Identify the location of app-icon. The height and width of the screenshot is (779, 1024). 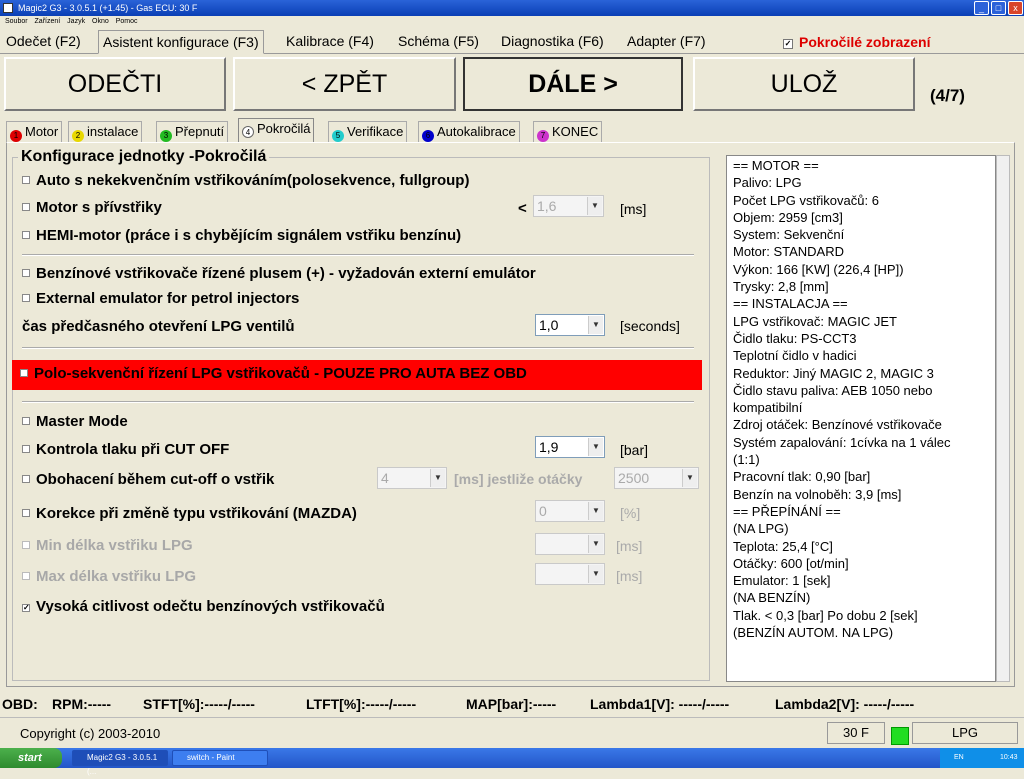
(8, 8).